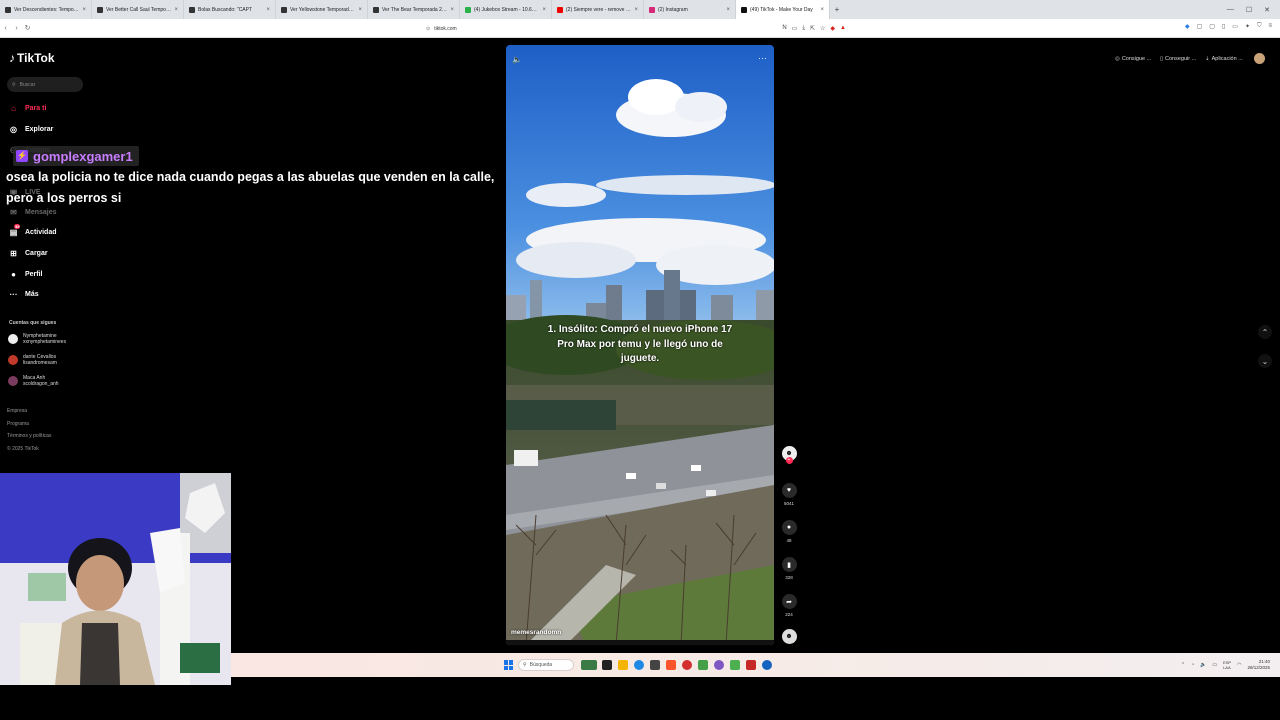 The width and height of the screenshot is (1280, 720). I want to click on sidebar-item-actividad: ▤ 39 Actividad, so click(33, 230).